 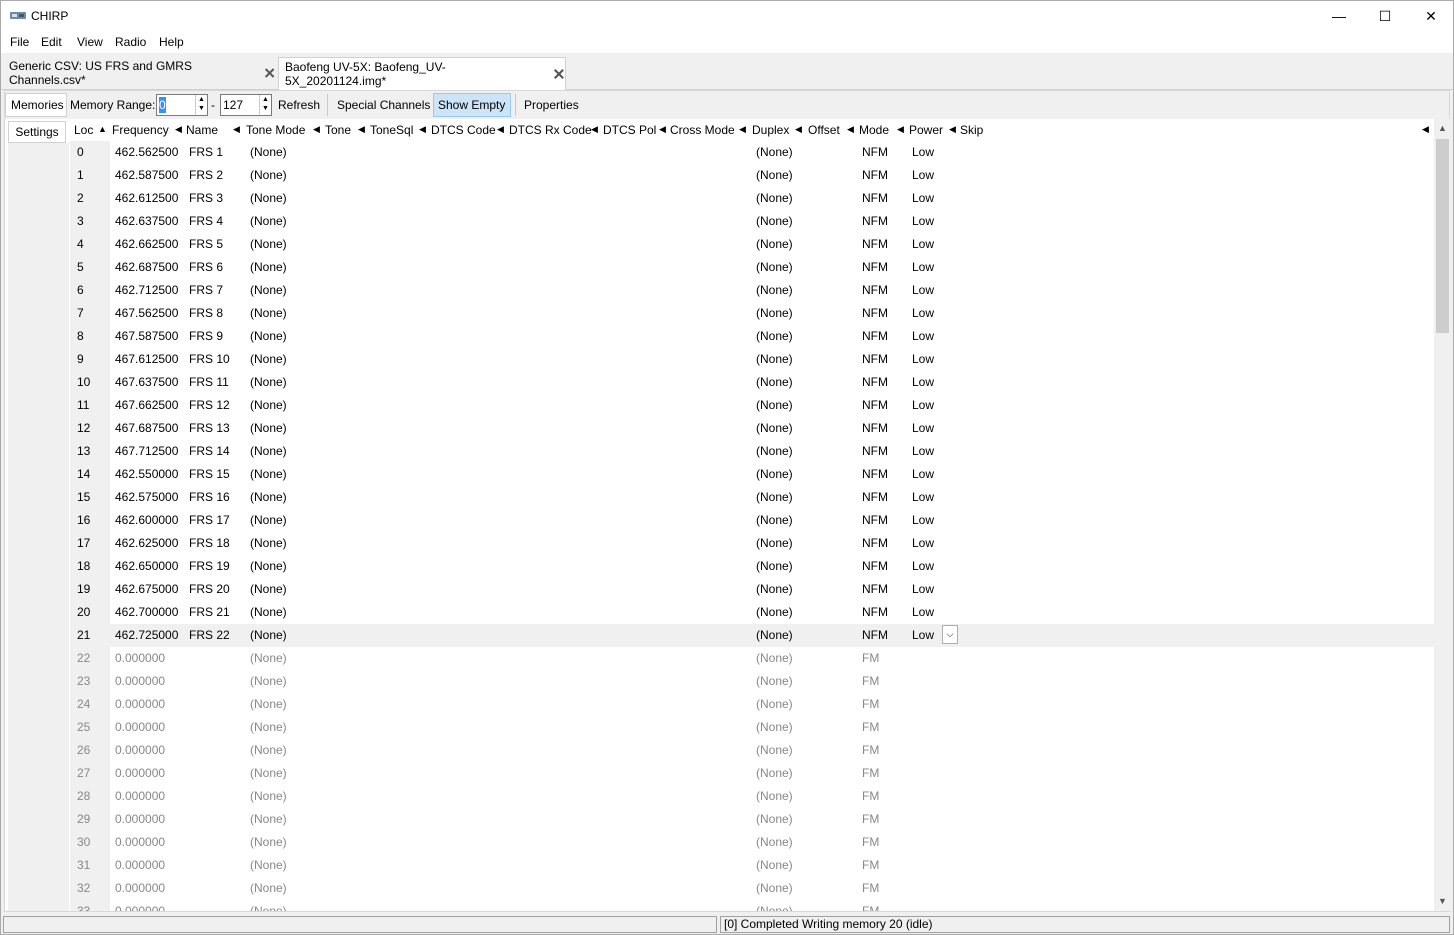 I want to click on vertical-scrollbar: ▲ ▼, so click(x=1442, y=515).